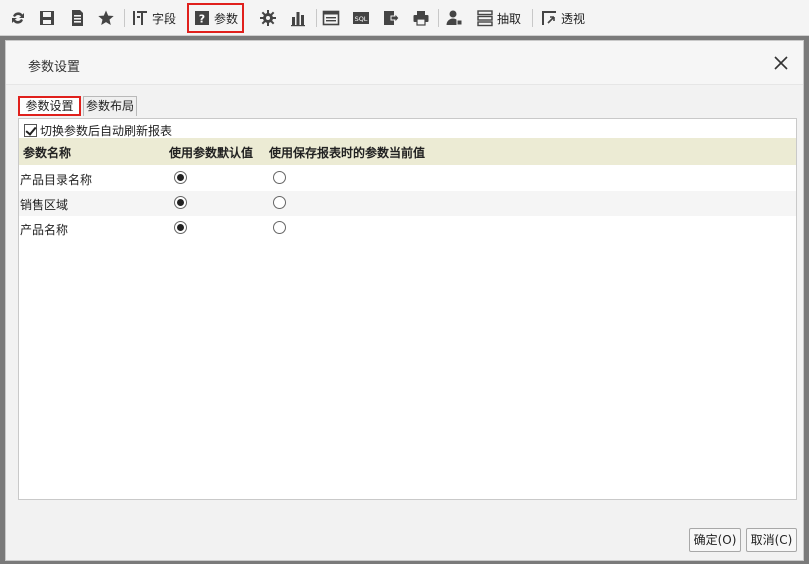 Image resolution: width=809 pixels, height=564 pixels. I want to click on extract-button: 抽取, so click(498, 18).